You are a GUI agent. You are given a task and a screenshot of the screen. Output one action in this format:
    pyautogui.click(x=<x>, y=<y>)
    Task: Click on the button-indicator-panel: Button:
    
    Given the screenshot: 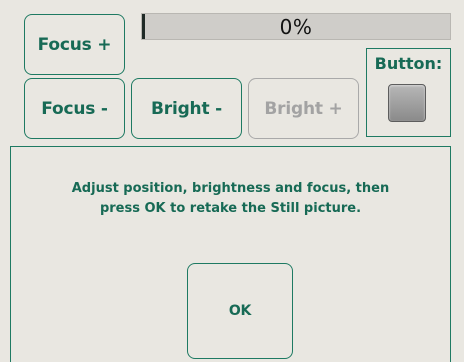 What is the action you would take?
    pyautogui.click(x=408, y=92)
    